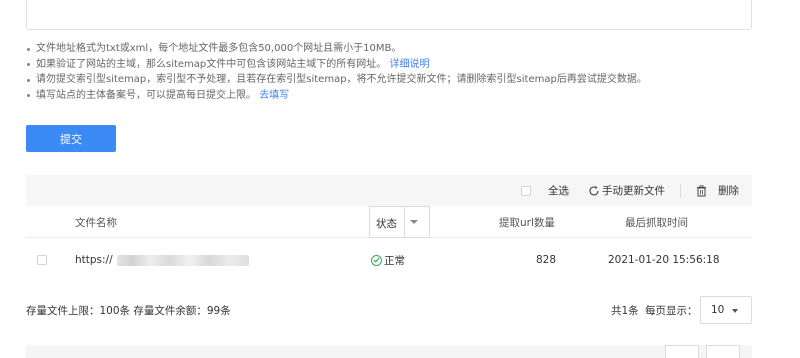 Image resolution: width=800 pixels, height=358 pixels. I want to click on table-row: https:// 正常 828 2021-01-20 15:56:18, so click(389, 260).